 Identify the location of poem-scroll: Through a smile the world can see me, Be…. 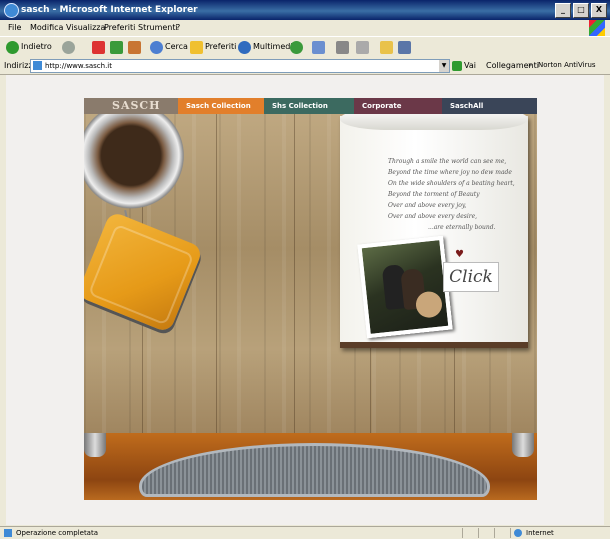
(434, 228).